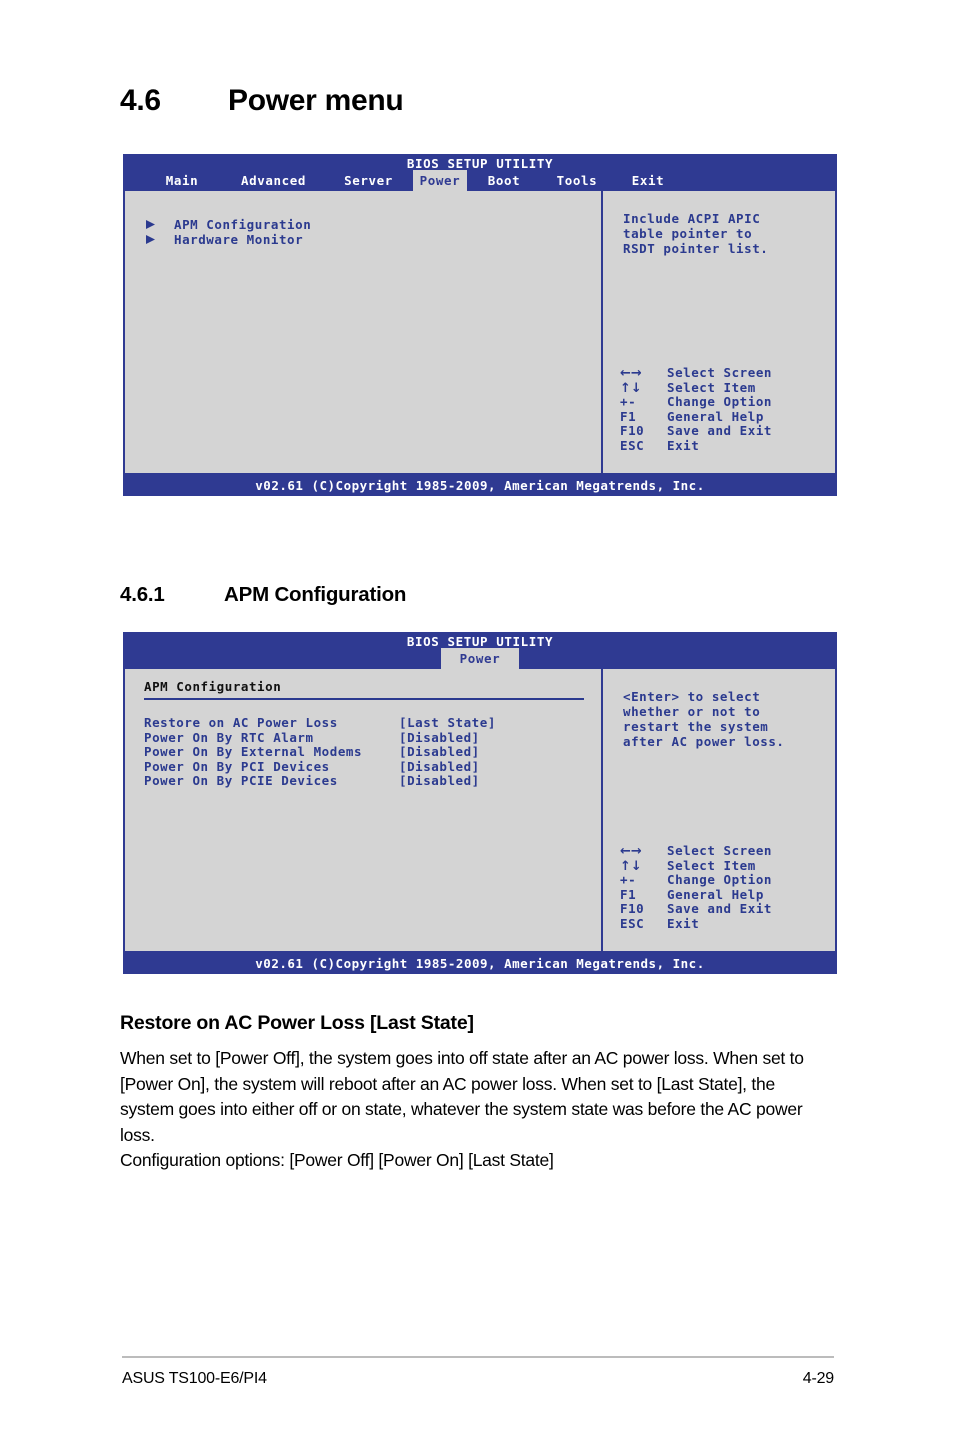  Describe the element at coordinates (447, 722) in the screenshot. I see `apm-option-value: [Last State]` at that location.